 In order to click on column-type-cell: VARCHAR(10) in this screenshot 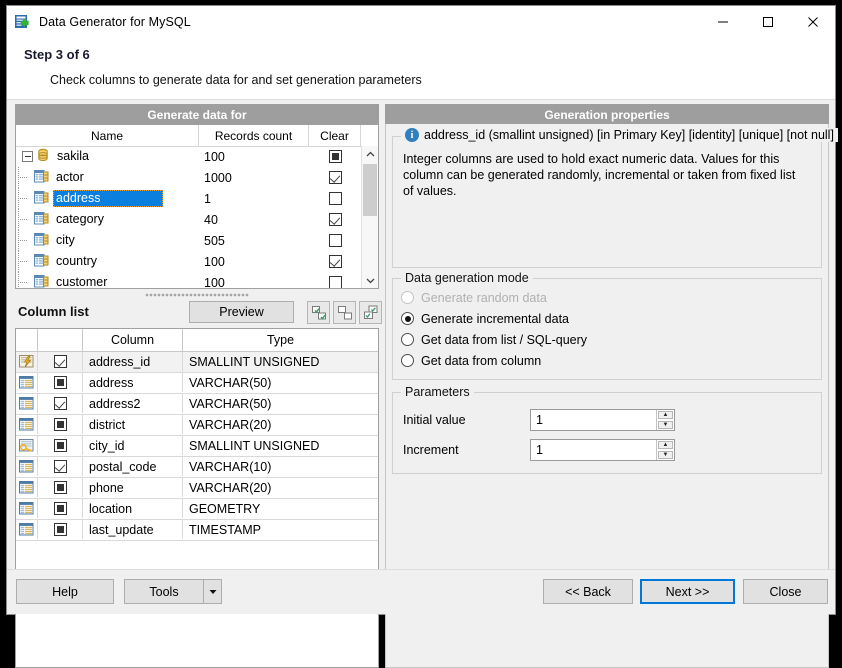, I will do `click(280, 466)`.